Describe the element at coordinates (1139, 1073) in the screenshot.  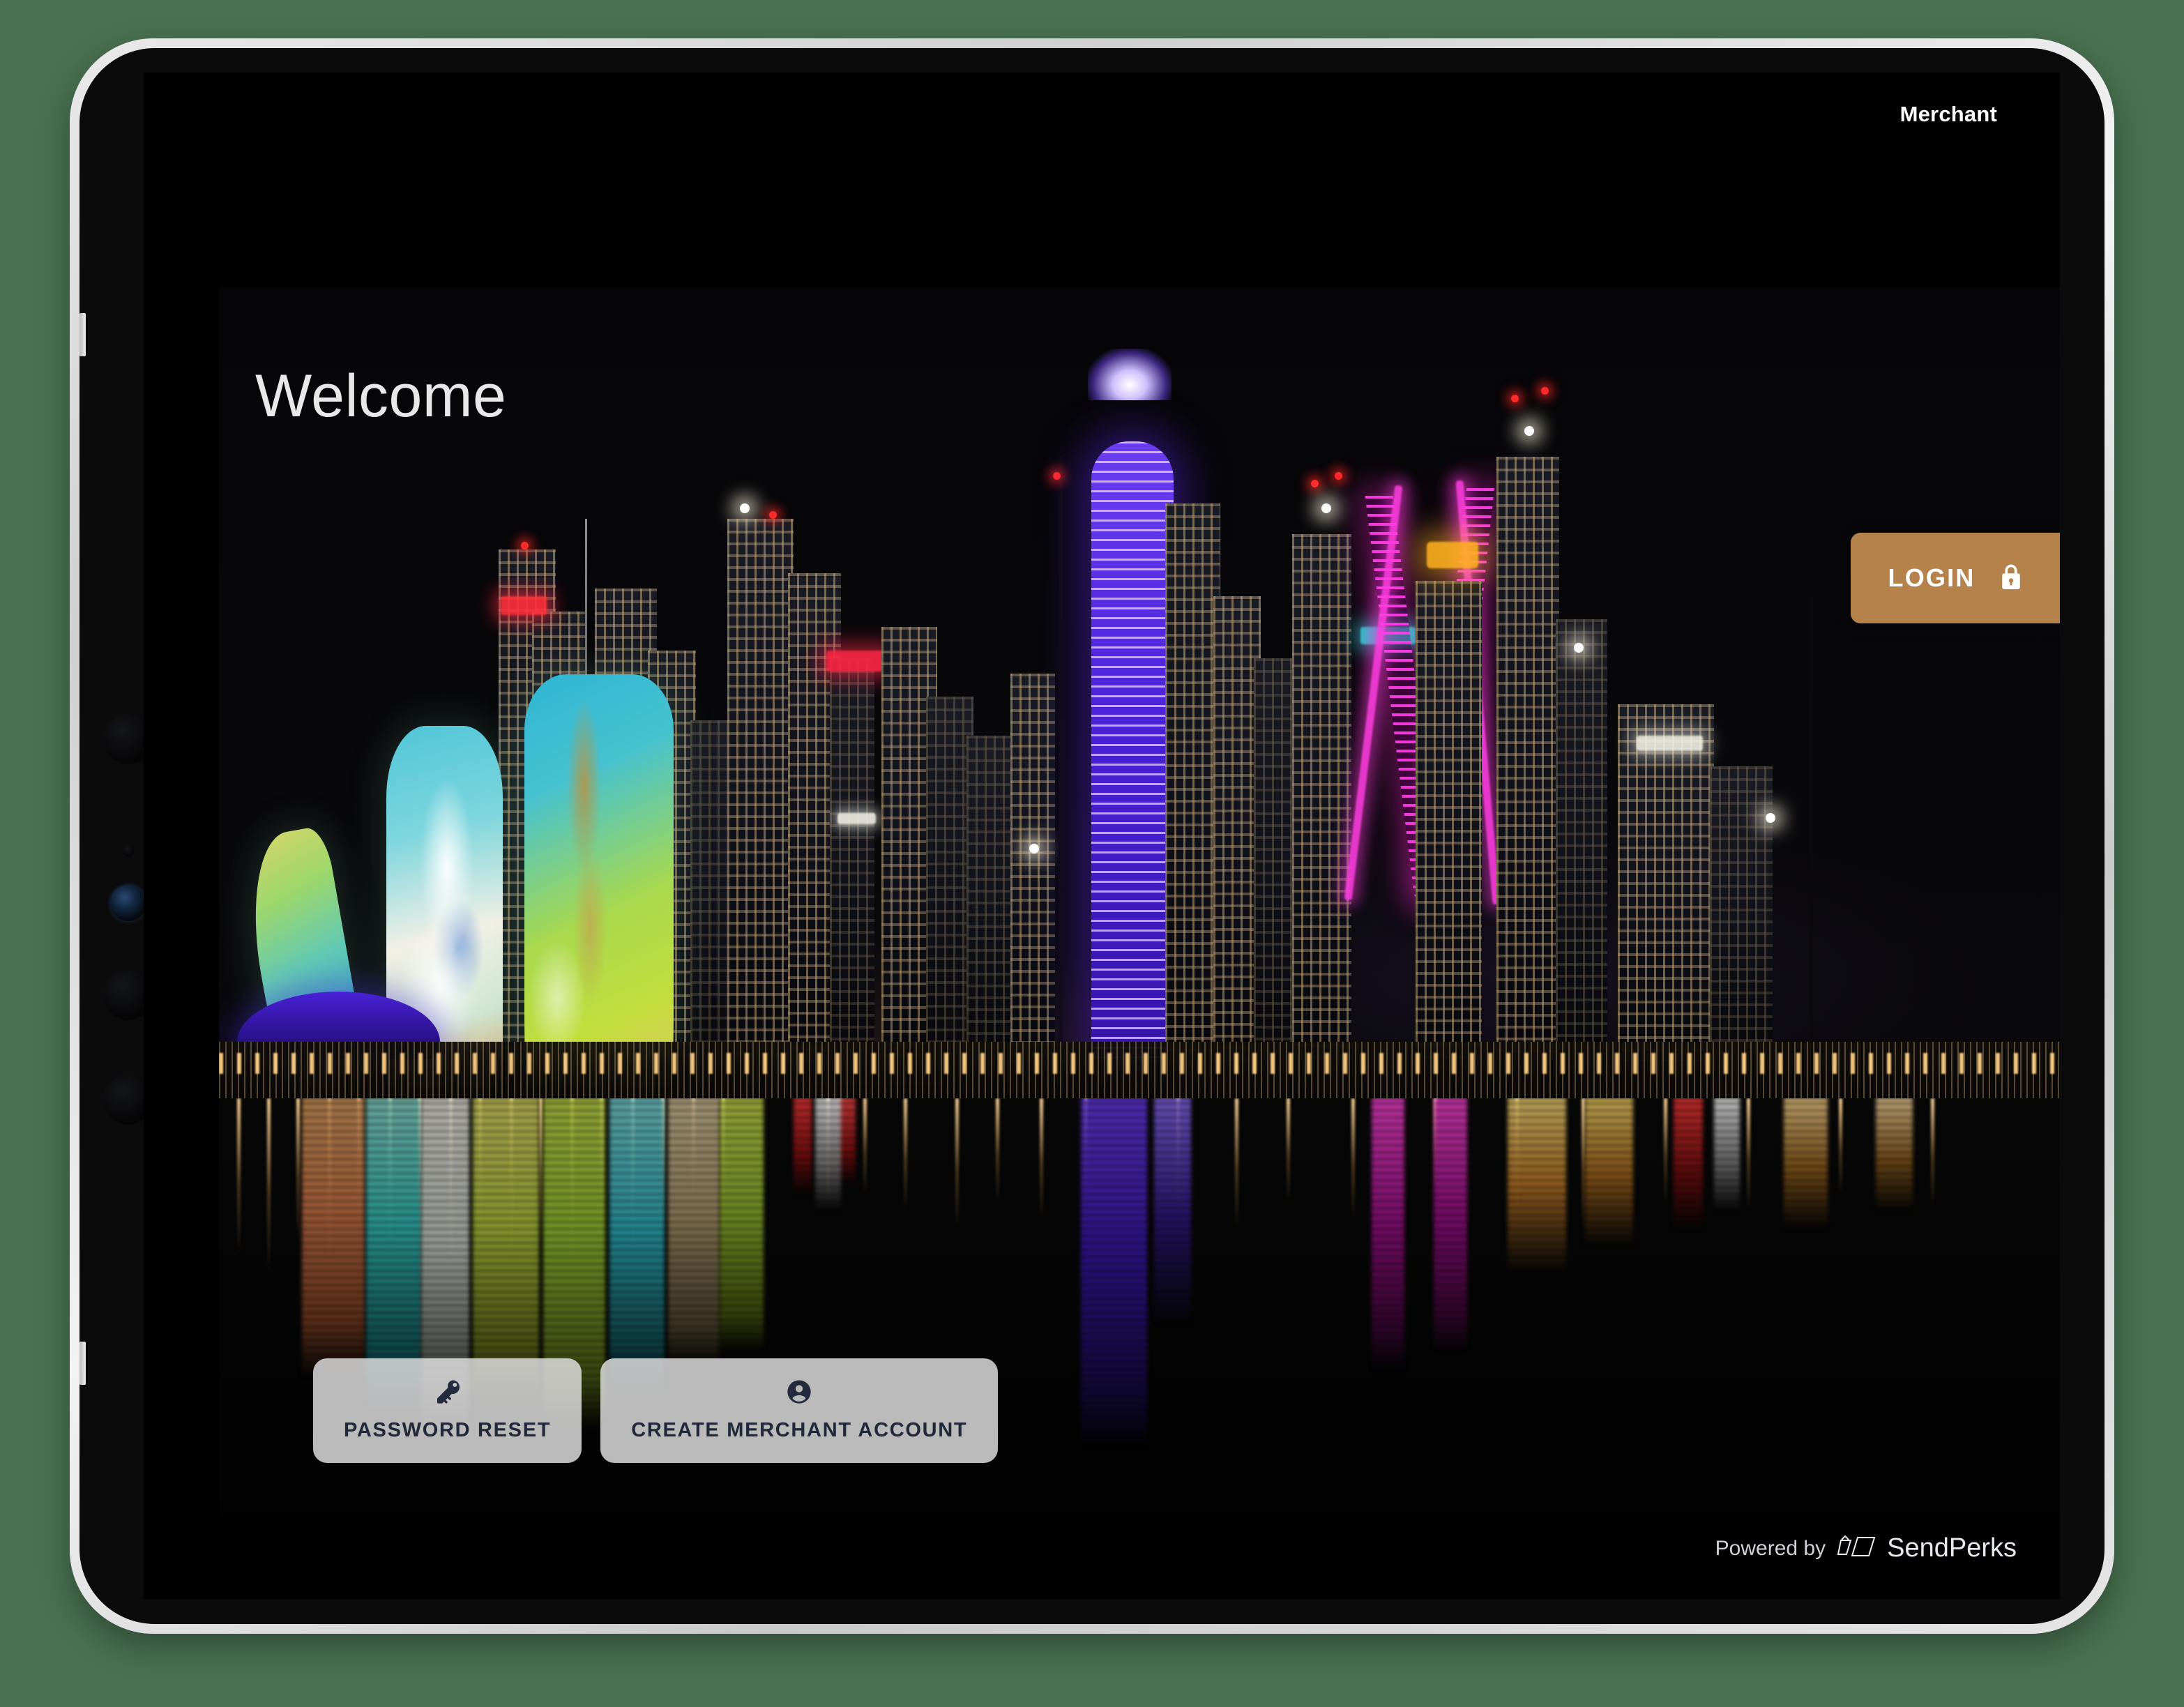
I see `waterfront-promenade` at that location.